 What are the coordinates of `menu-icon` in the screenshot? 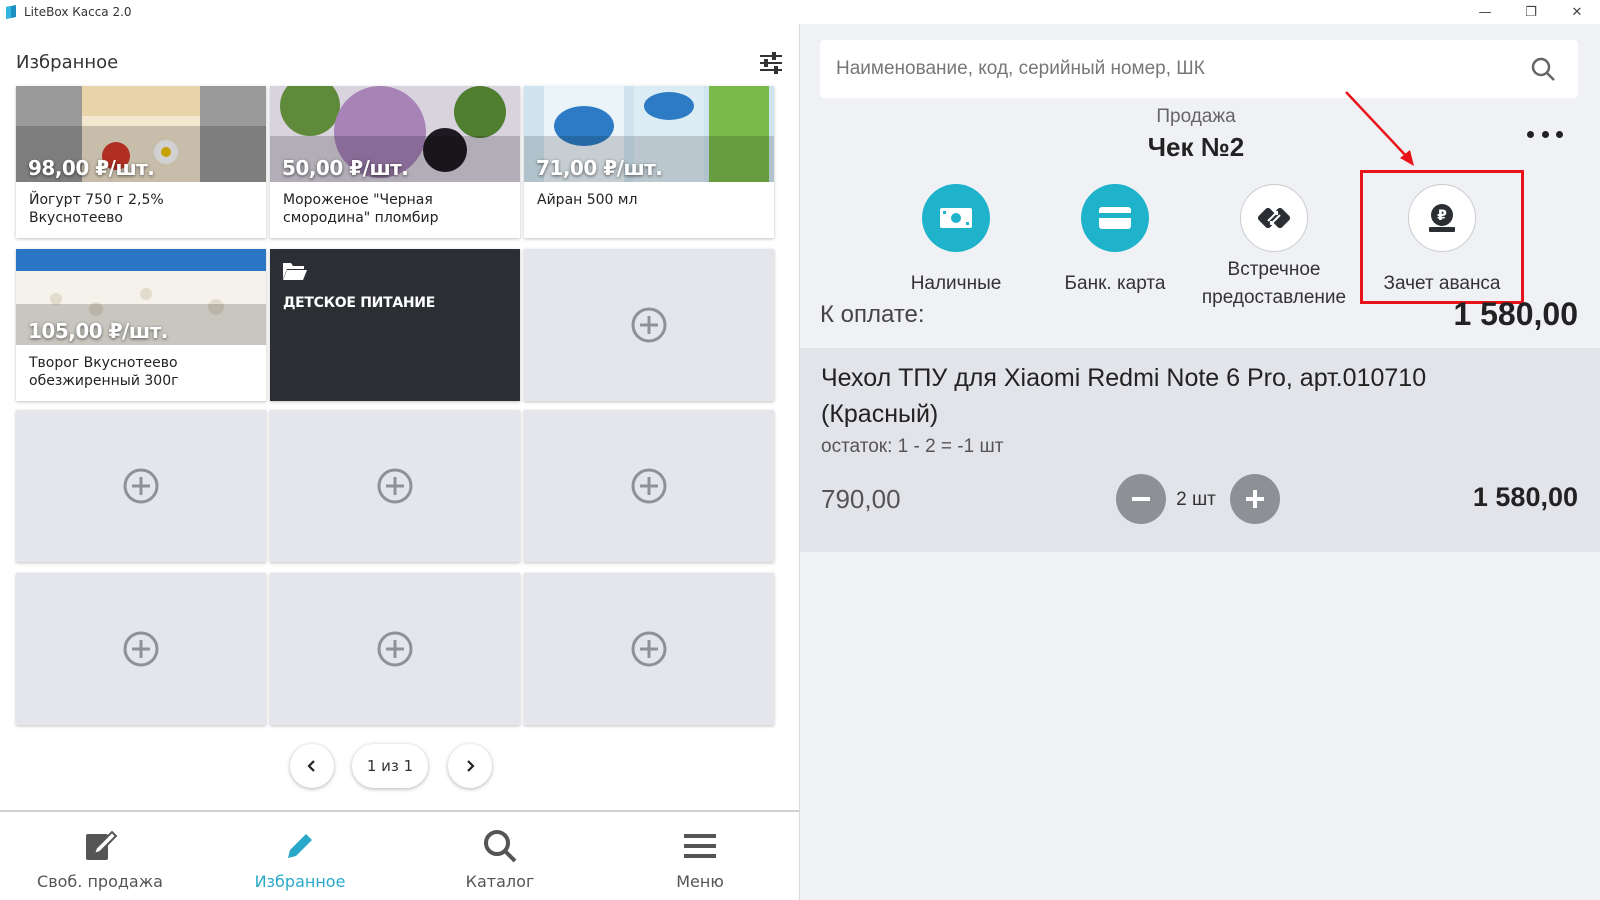 It's located at (700, 846).